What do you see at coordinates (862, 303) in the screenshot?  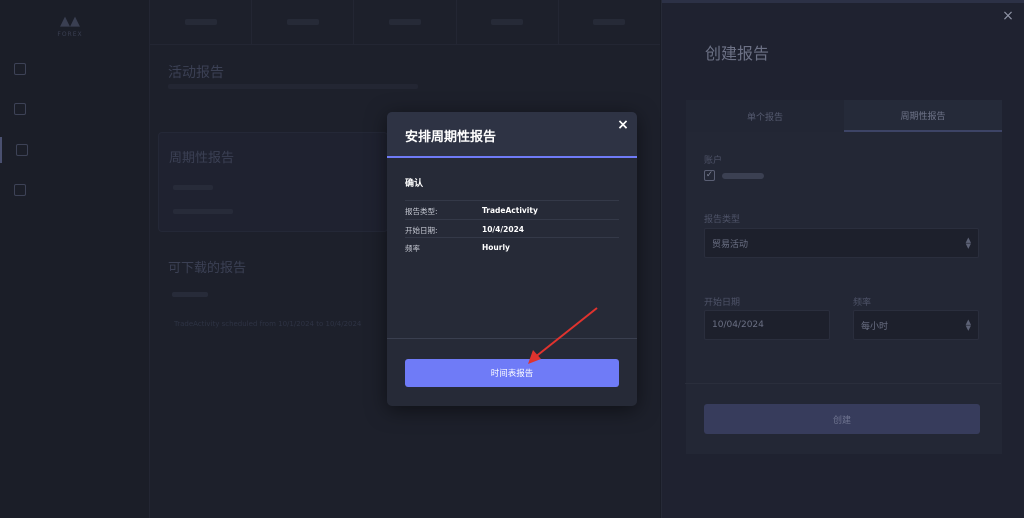 I see `frequency-label: 频率` at bounding box center [862, 303].